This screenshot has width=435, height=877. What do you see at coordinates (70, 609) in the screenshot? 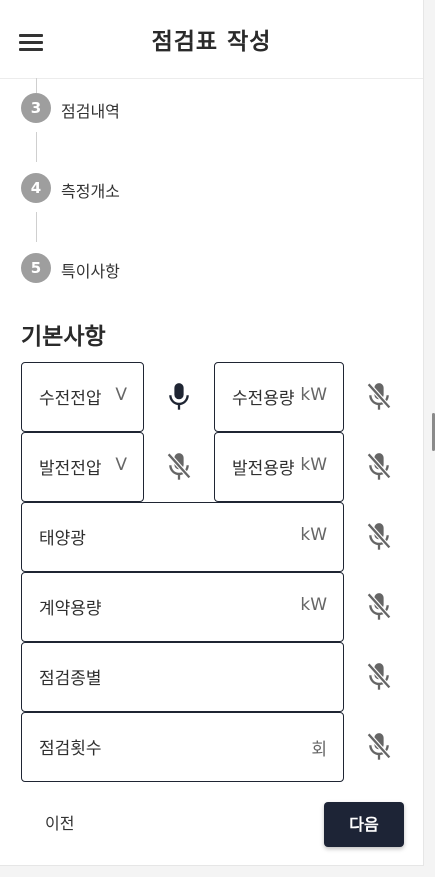
I see `field-label: 계약용량` at bounding box center [70, 609].